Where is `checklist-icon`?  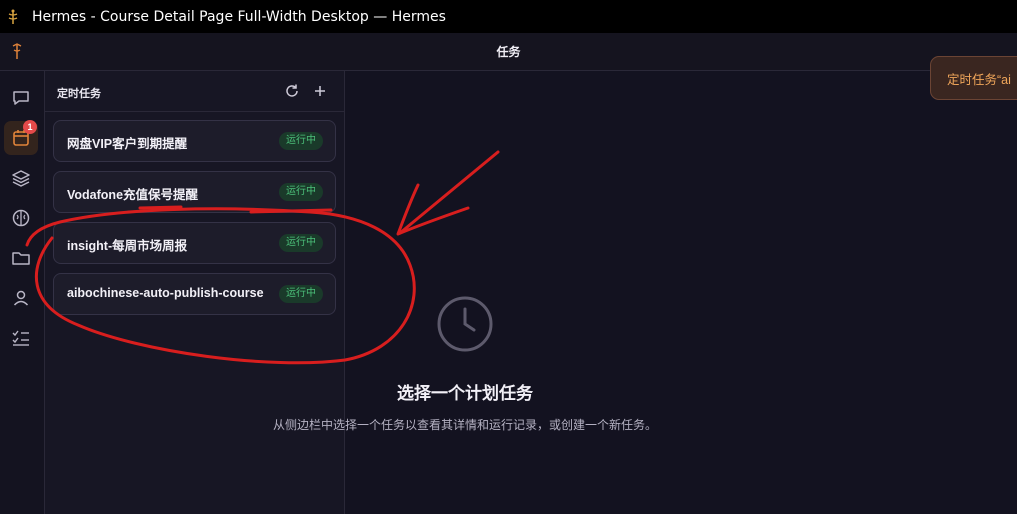 checklist-icon is located at coordinates (20, 338).